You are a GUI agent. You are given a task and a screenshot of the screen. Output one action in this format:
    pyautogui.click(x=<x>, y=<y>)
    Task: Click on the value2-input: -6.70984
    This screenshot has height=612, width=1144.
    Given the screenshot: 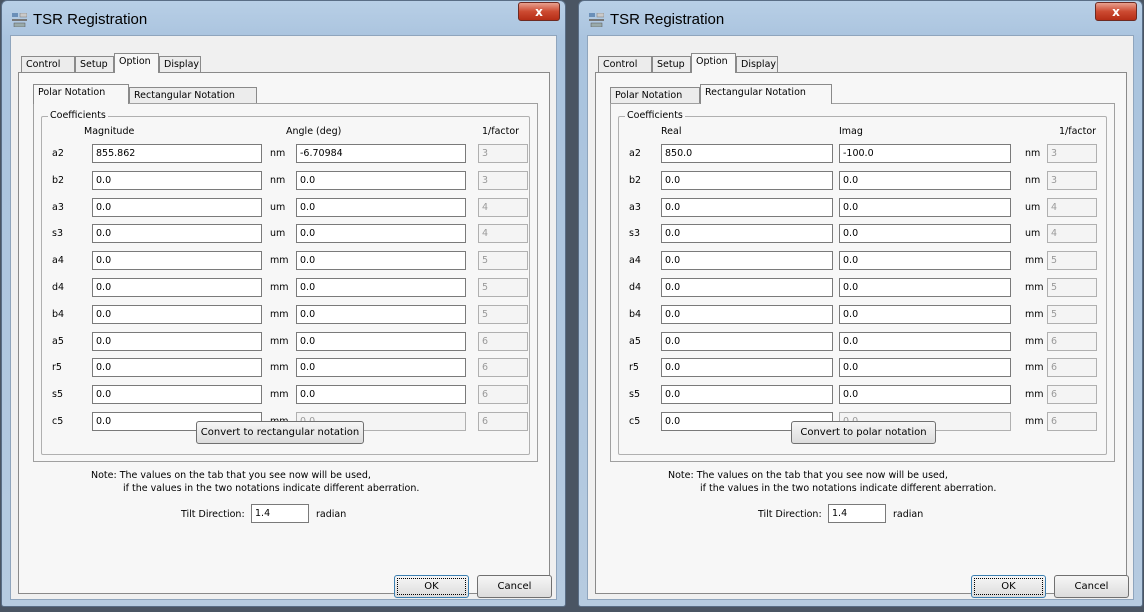 What is the action you would take?
    pyautogui.click(x=381, y=153)
    